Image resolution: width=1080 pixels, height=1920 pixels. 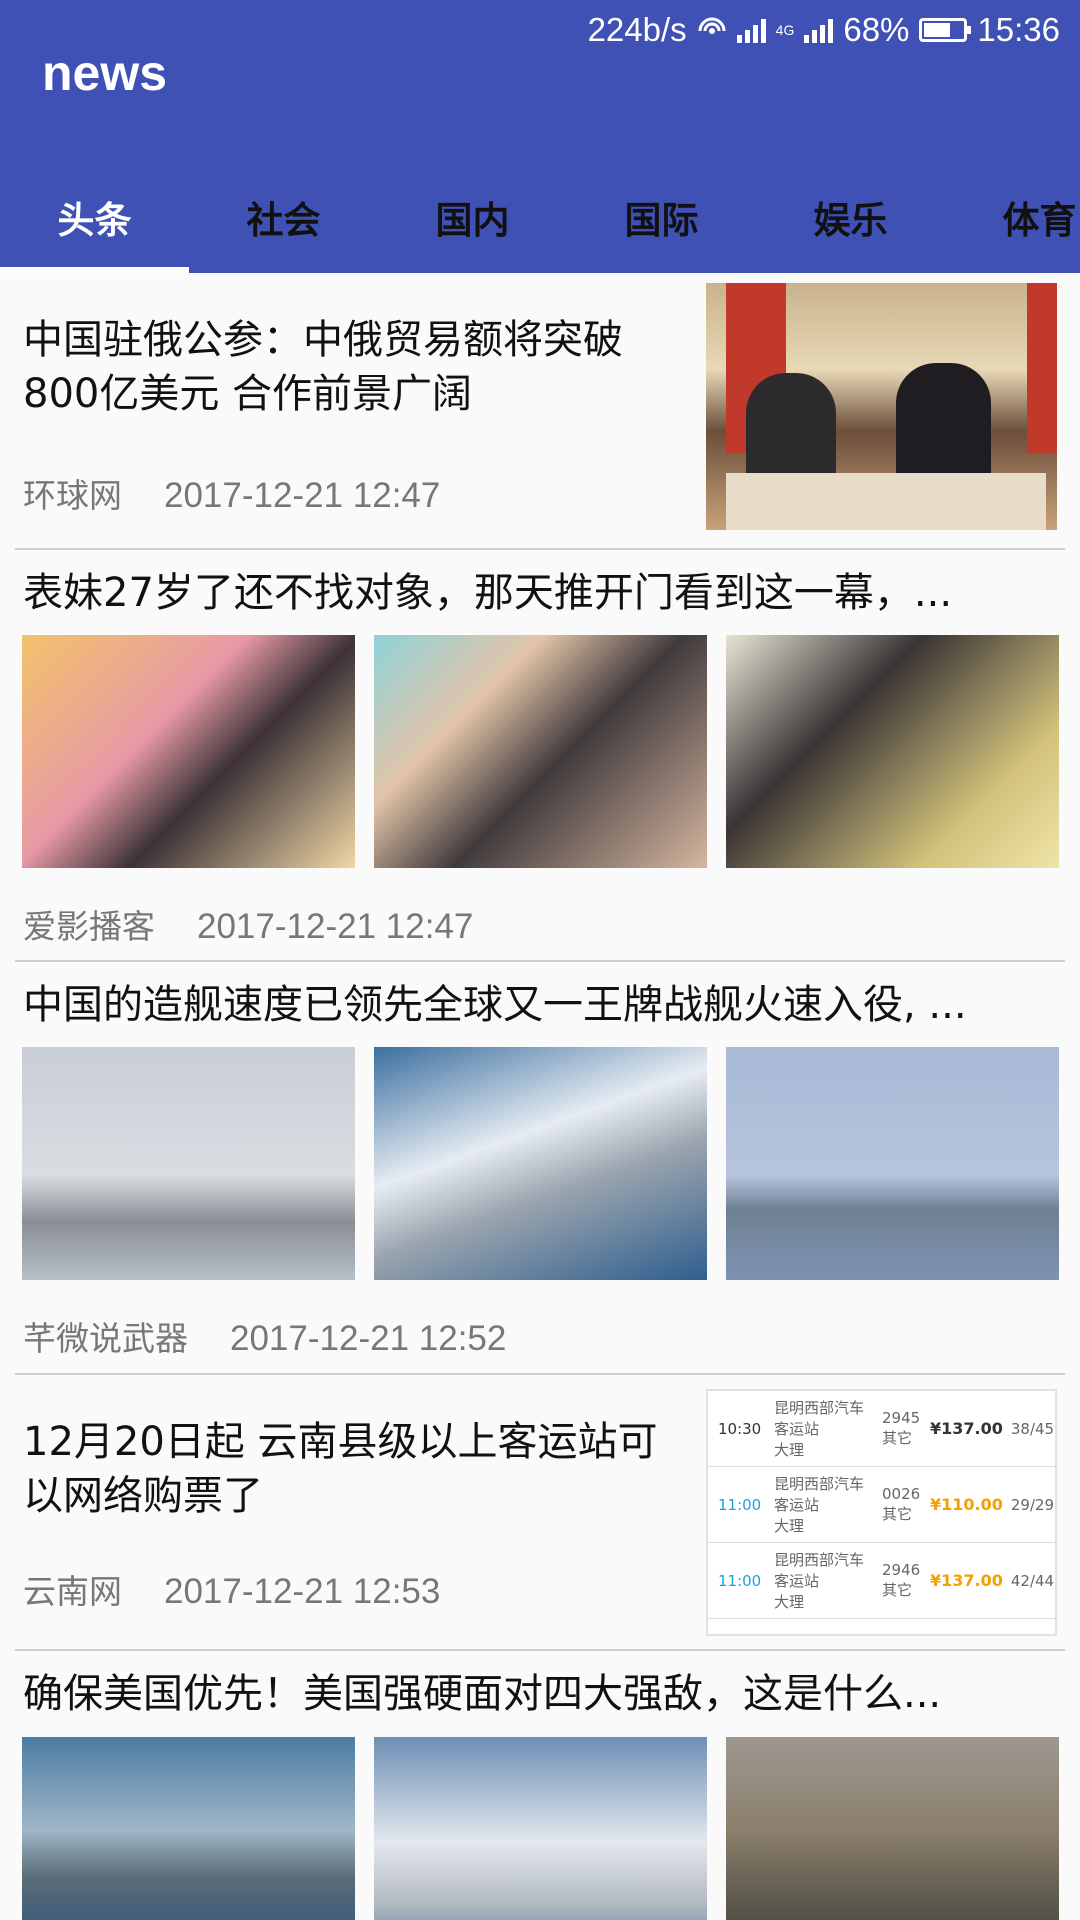 What do you see at coordinates (105, 1338) in the screenshot?
I see `article-source: 芊微说武器` at bounding box center [105, 1338].